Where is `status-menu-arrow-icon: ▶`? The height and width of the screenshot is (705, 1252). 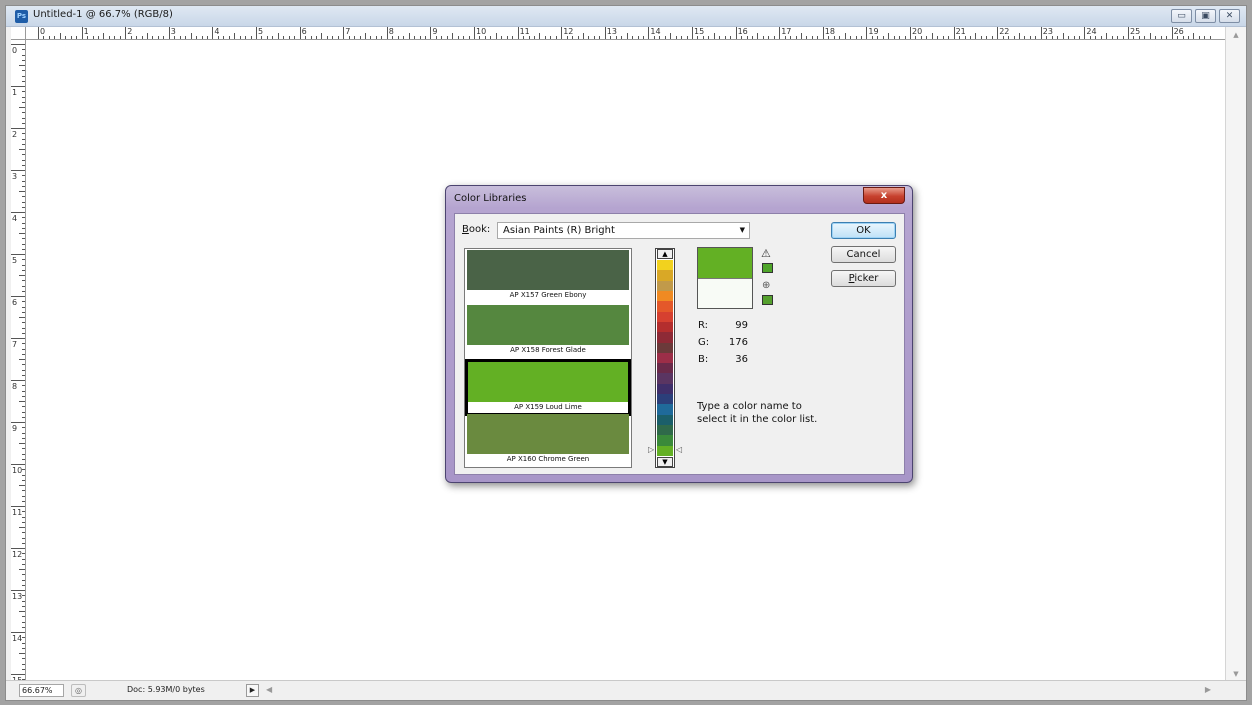 status-menu-arrow-icon: ▶ is located at coordinates (252, 690).